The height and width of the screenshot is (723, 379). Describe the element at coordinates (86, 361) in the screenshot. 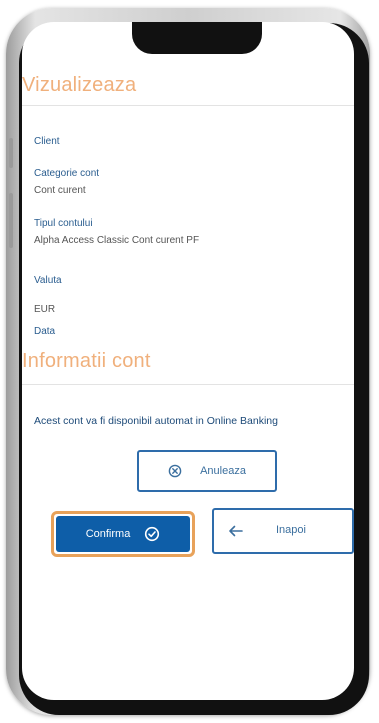

I see `section-title-account-info: Informatii cont` at that location.